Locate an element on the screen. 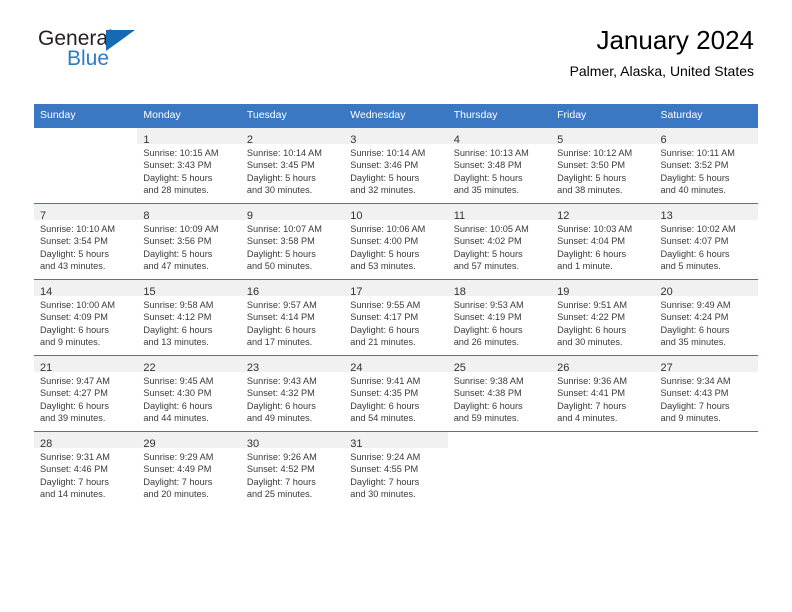  day-number-strip: 7 is located at coordinates (86, 213).